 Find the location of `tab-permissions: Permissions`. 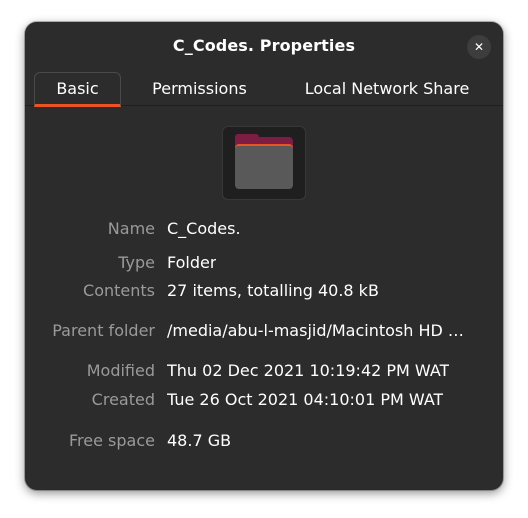

tab-permissions: Permissions is located at coordinates (199, 88).